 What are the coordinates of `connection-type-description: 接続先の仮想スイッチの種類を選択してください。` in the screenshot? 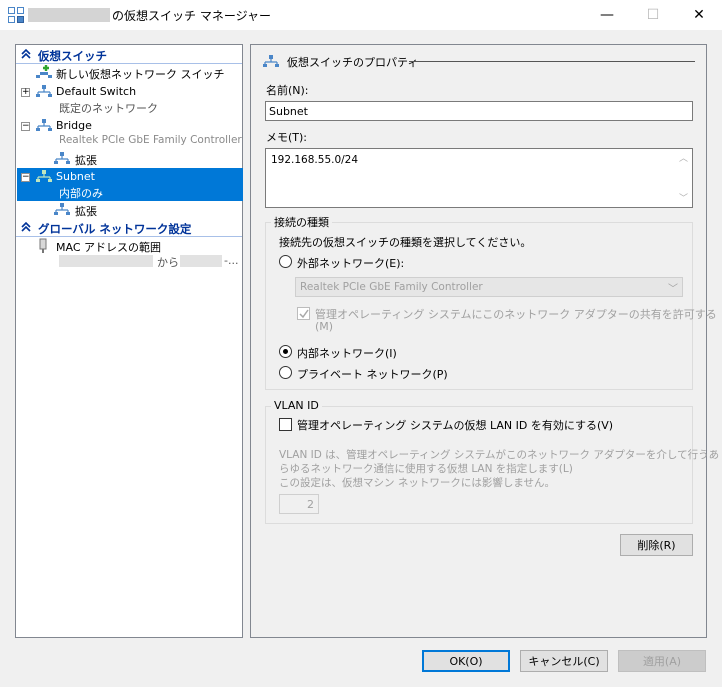 It's located at (405, 242).